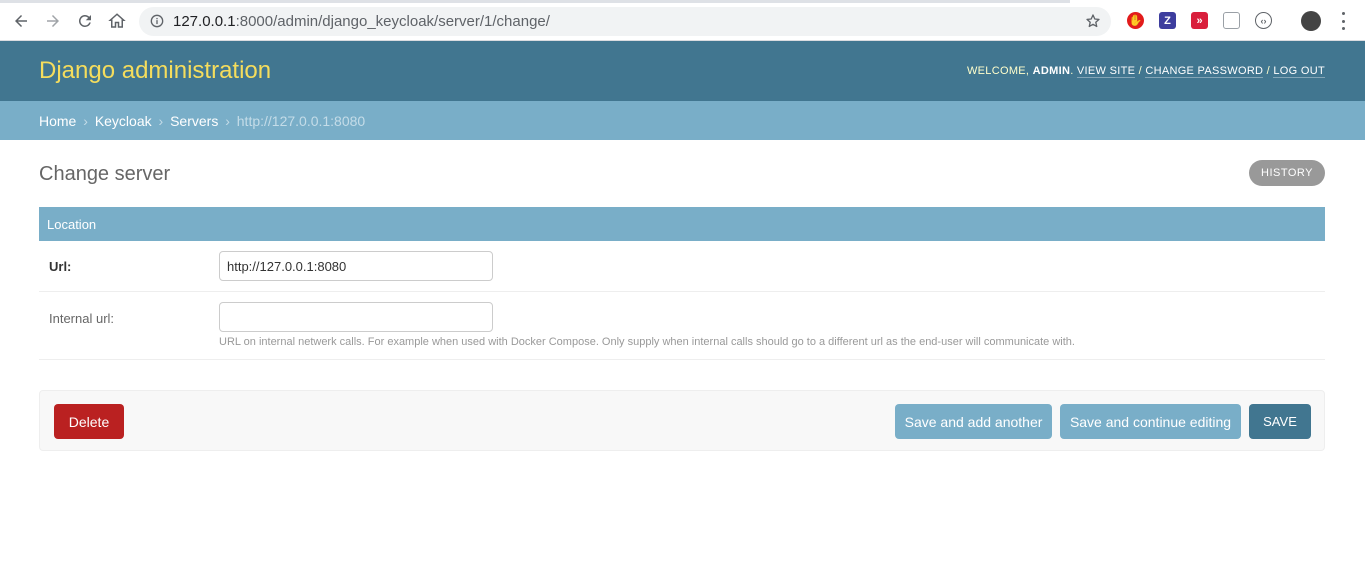 The height and width of the screenshot is (586, 1365). I want to click on reload-icon, so click(84, 20).